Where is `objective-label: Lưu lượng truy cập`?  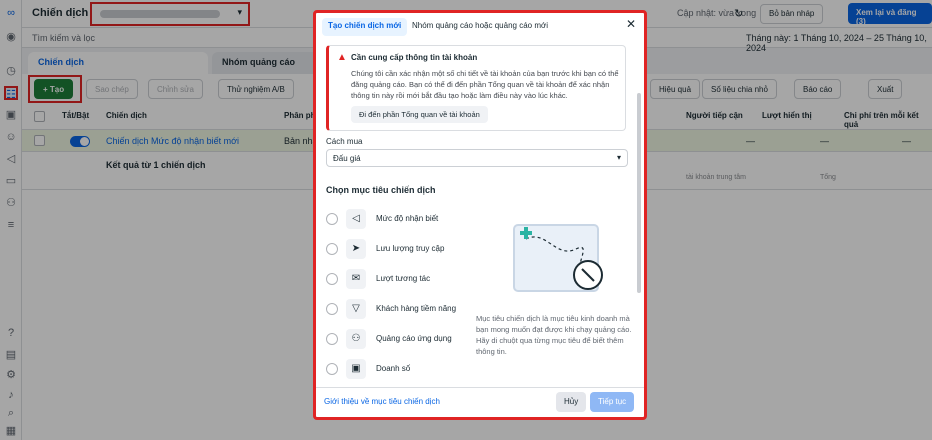
objective-label: Lưu lượng truy cập is located at coordinates (410, 248).